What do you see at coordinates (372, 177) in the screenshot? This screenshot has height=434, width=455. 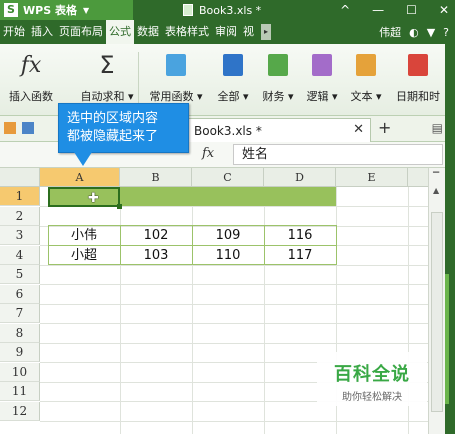 I see `column-header-e: E` at bounding box center [372, 177].